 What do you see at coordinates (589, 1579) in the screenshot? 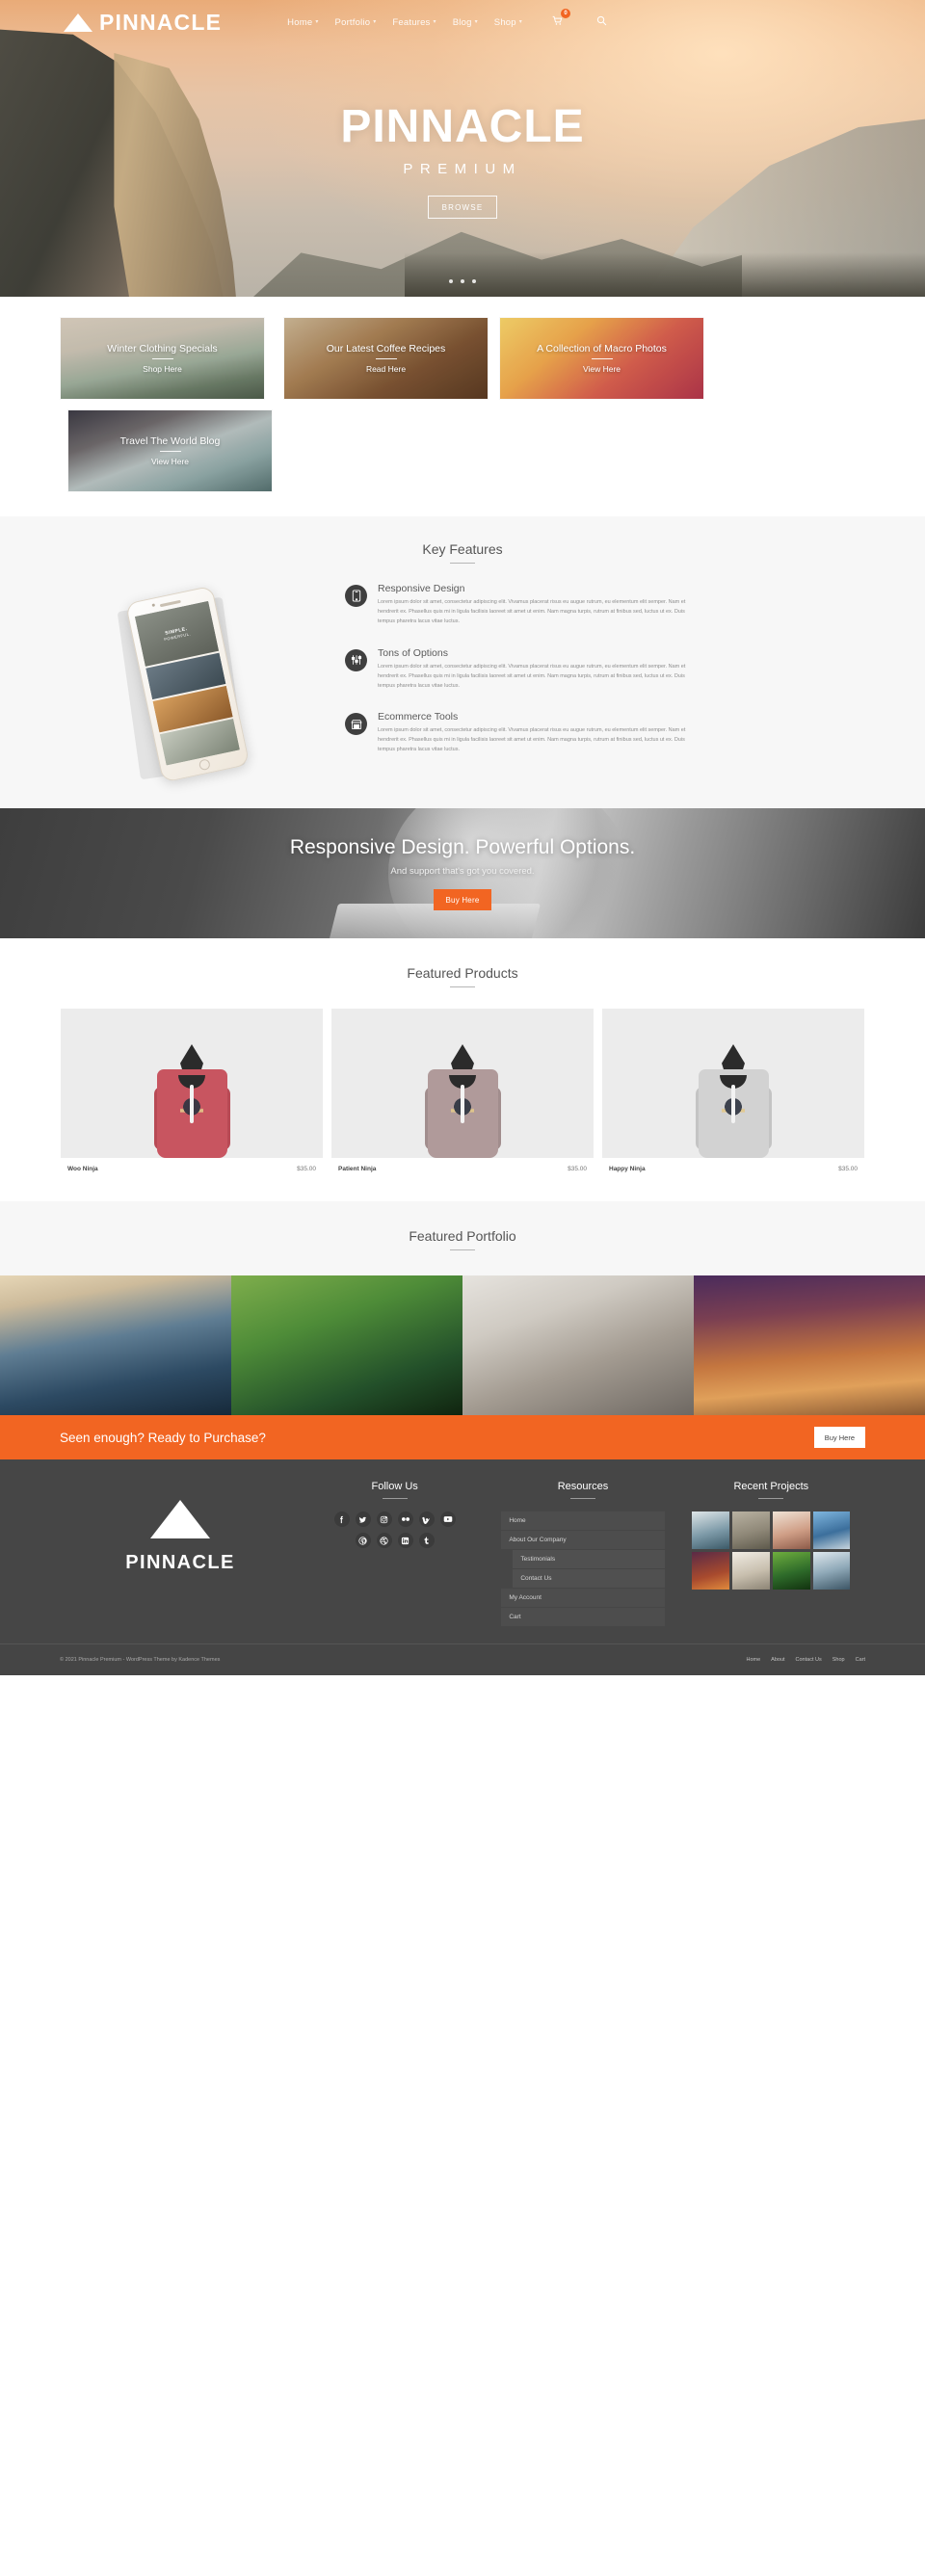
I see `resources-item-contact-us: Contact Us` at bounding box center [589, 1579].